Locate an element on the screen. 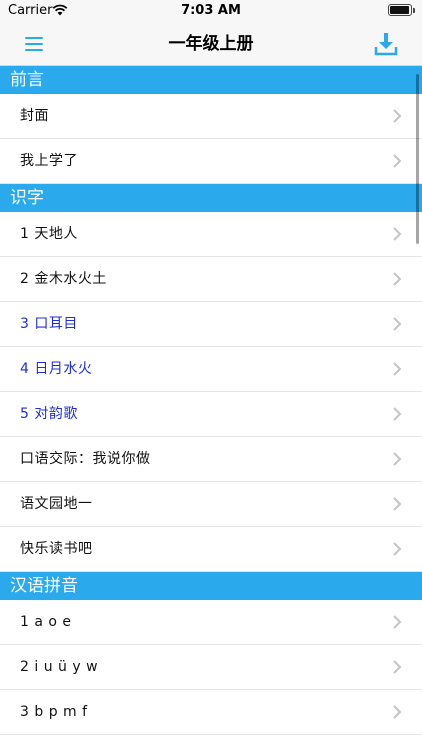  list-item-label: 封面 is located at coordinates (34, 116).